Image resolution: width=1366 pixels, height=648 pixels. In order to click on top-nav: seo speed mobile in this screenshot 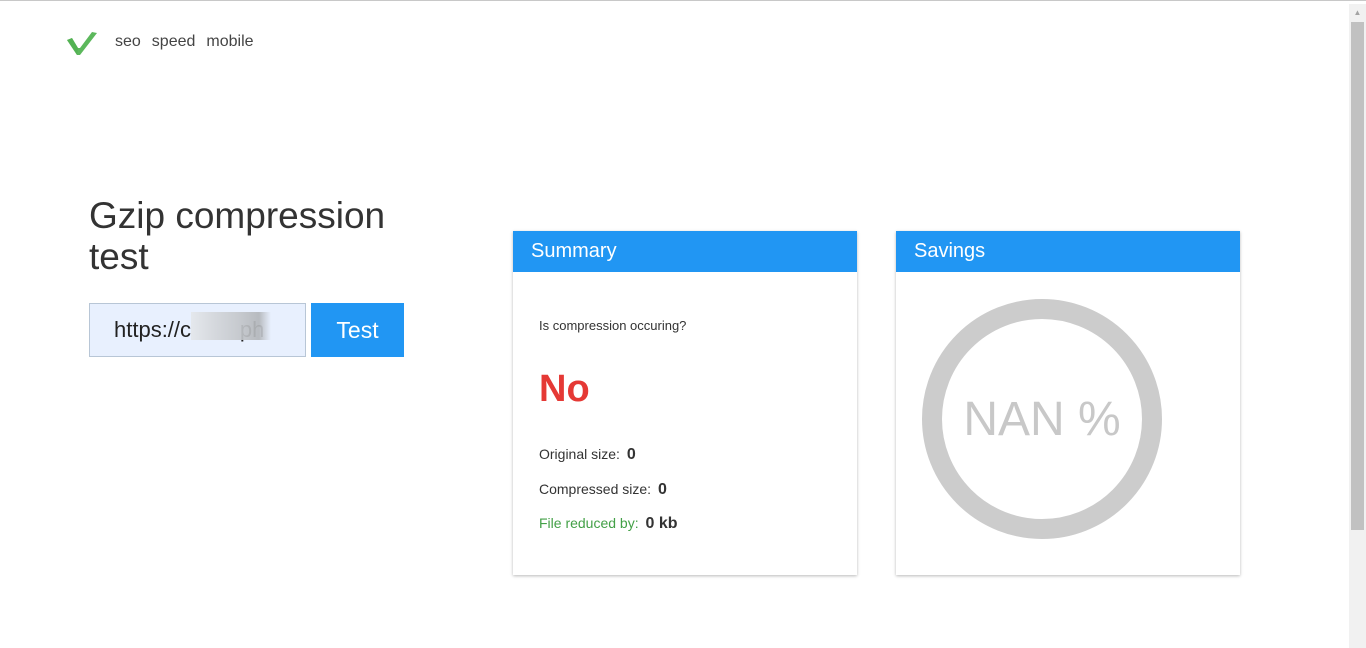, I will do `click(184, 42)`.